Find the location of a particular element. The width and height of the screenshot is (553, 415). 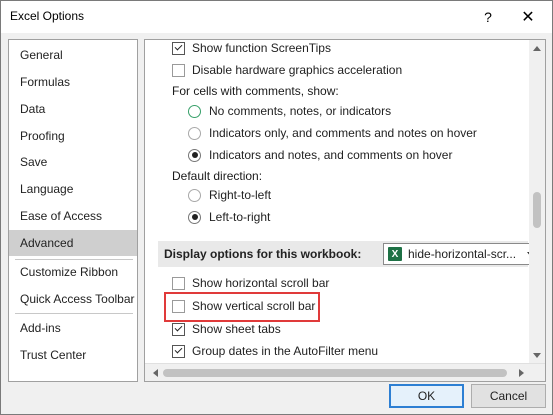

sidebar-item-formulas: Formulas is located at coordinates (73, 82).